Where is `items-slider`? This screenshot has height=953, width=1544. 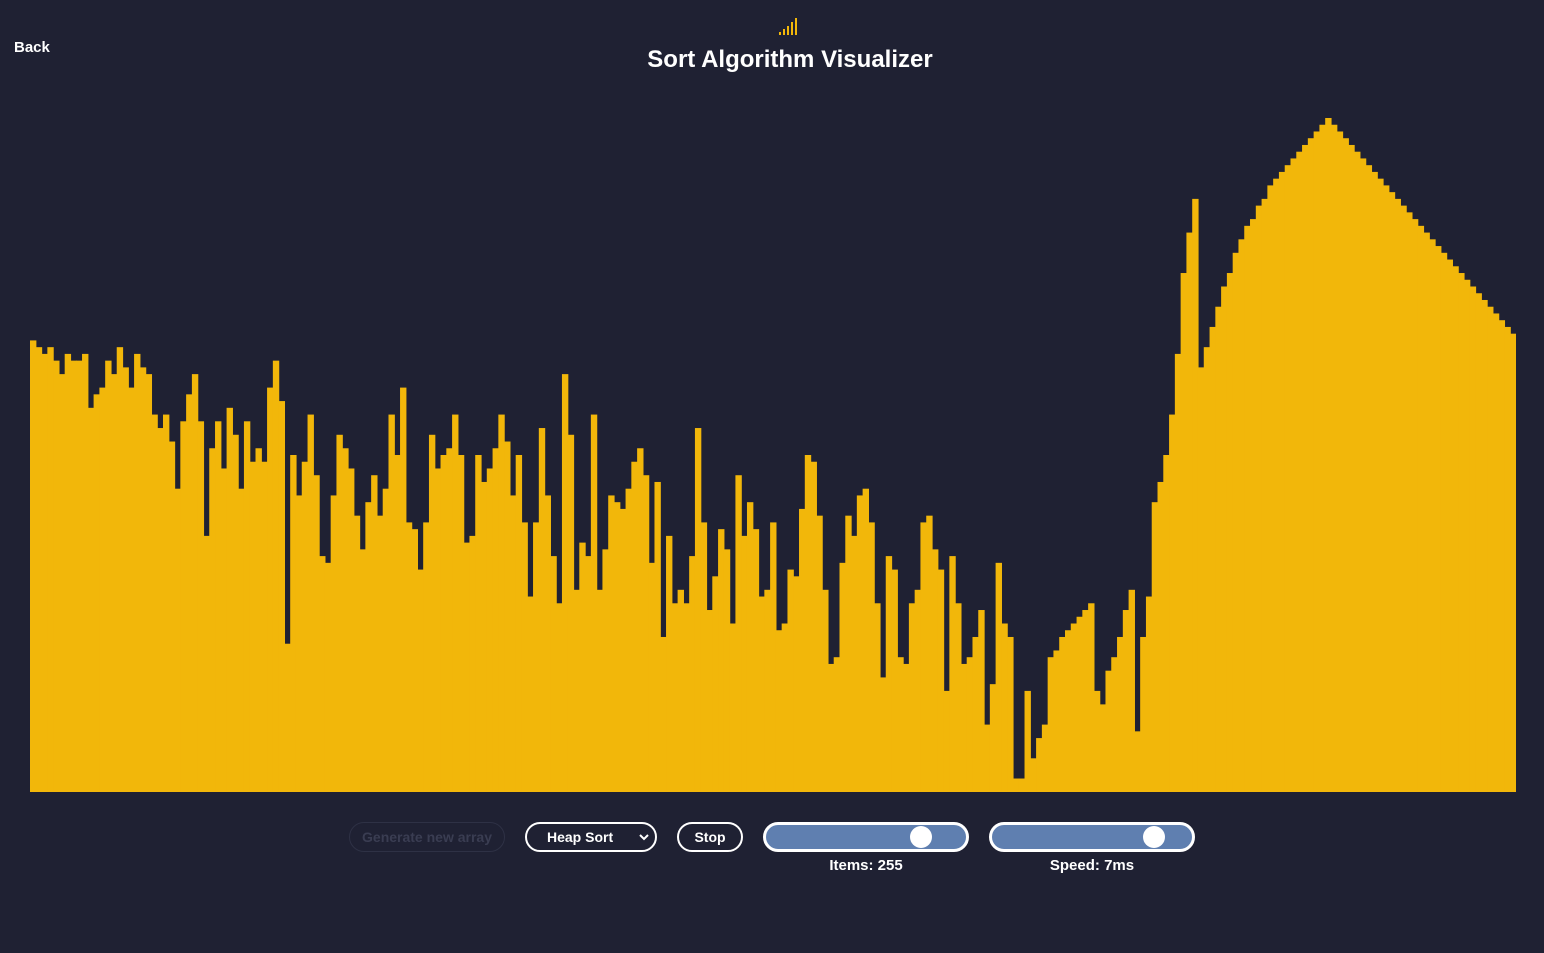
items-slider is located at coordinates (866, 837).